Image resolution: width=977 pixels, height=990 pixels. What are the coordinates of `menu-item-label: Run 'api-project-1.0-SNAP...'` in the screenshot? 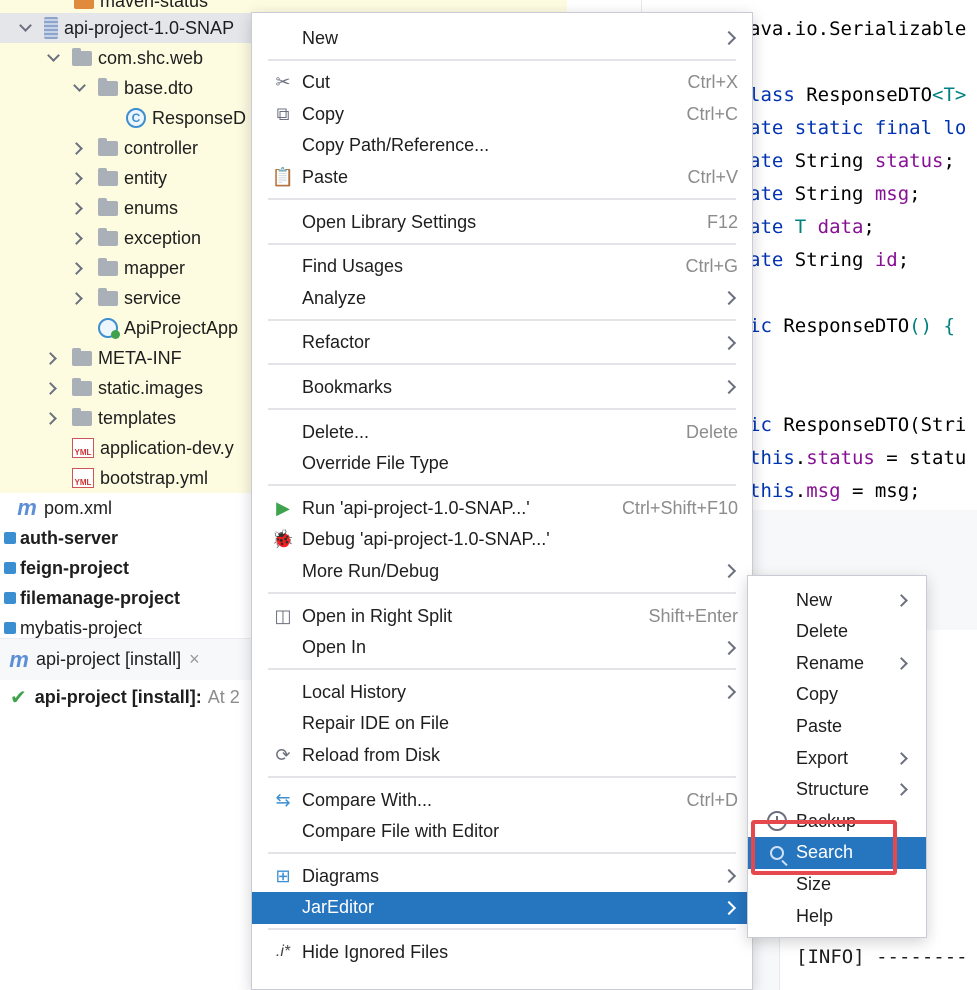 It's located at (416, 507).